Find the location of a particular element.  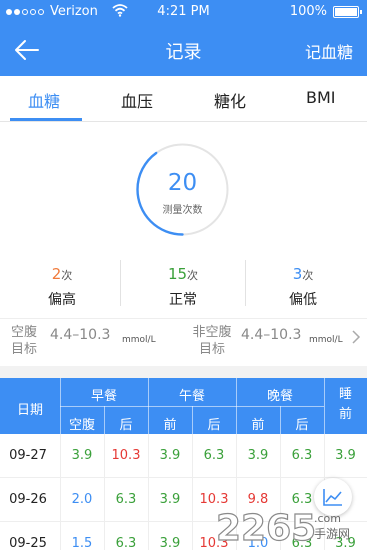

tab-bar: 血糖 血压 糖化 BMI is located at coordinates (183, 99).